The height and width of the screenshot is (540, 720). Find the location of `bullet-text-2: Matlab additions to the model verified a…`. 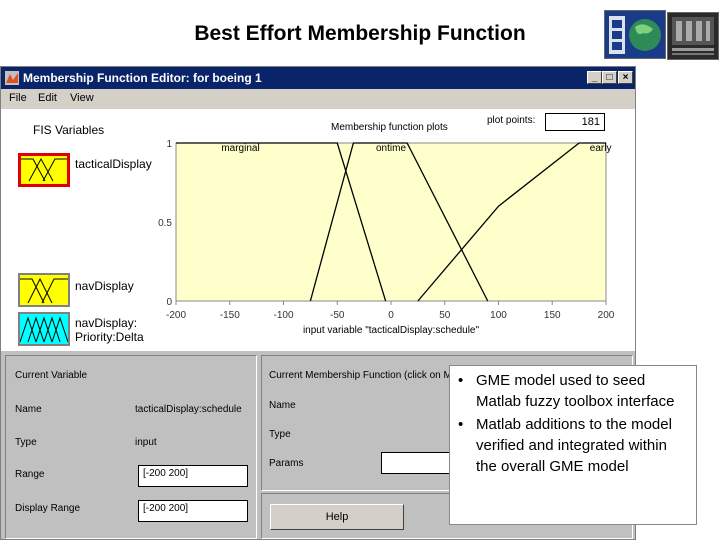

bullet-text-2: Matlab additions to the model verified a… is located at coordinates (574, 445).